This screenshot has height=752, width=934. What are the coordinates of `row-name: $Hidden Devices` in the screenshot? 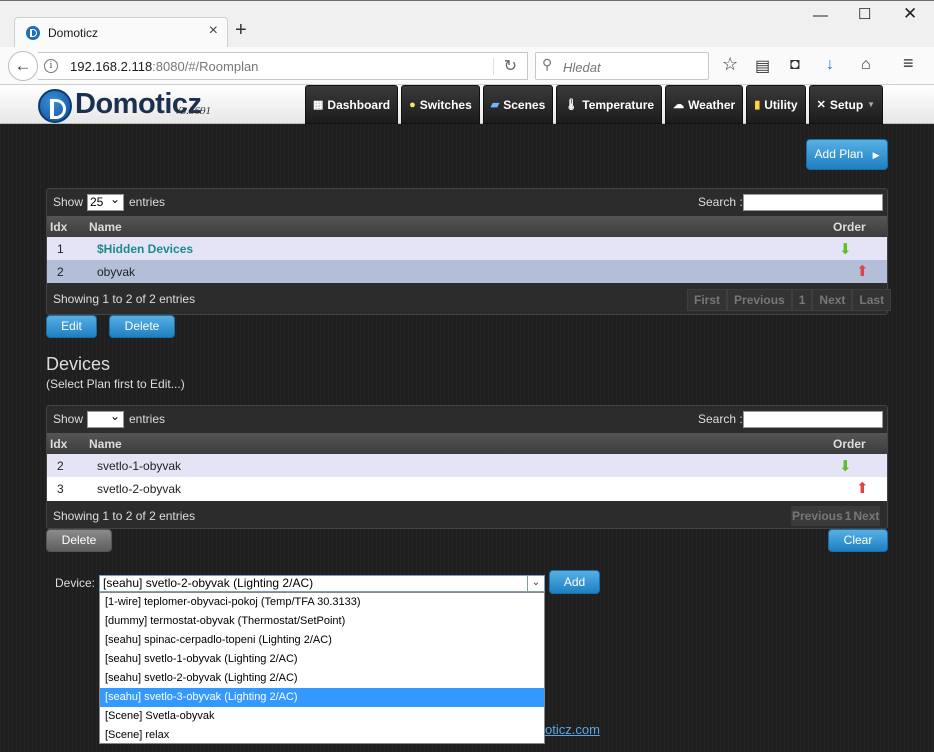 It's located at (145, 249).